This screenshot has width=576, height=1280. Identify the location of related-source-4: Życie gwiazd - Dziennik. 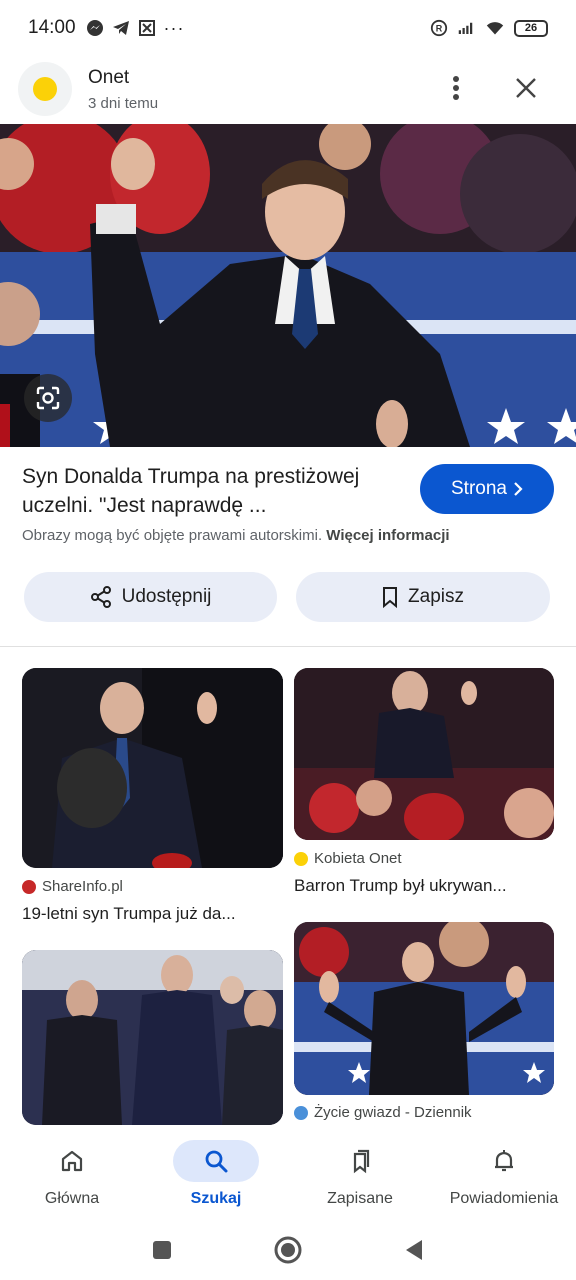
(383, 1112).